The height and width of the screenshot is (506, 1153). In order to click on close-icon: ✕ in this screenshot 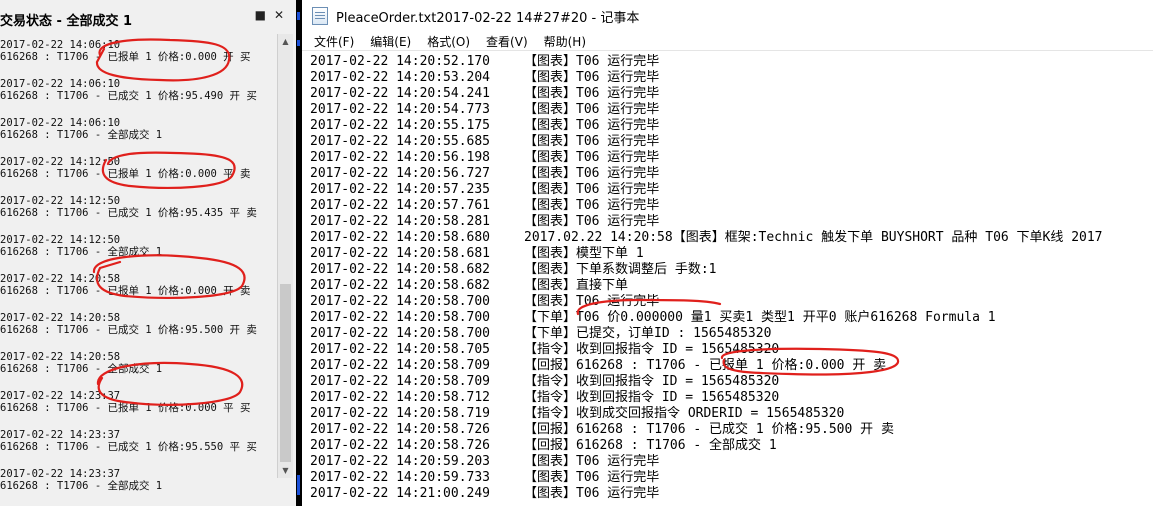, I will do `click(279, 15)`.